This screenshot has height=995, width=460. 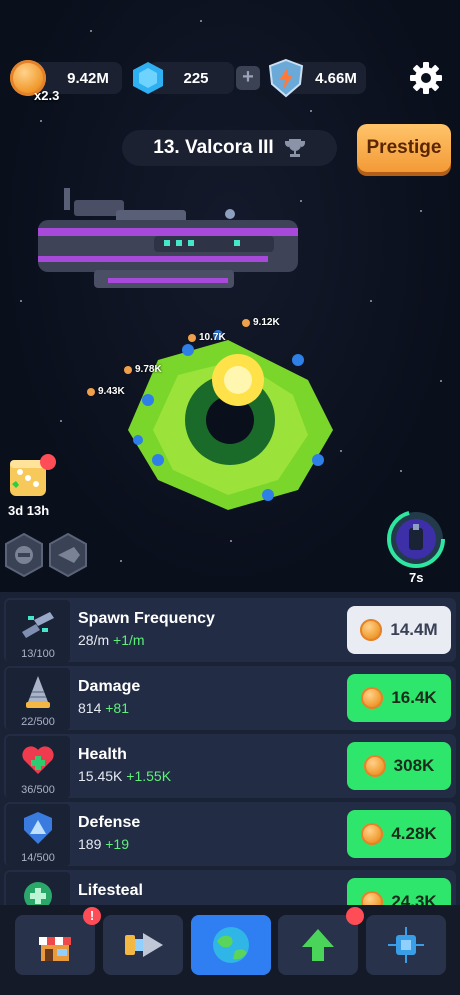 I want to click on damage-popup: 9.43K, so click(x=106, y=391).